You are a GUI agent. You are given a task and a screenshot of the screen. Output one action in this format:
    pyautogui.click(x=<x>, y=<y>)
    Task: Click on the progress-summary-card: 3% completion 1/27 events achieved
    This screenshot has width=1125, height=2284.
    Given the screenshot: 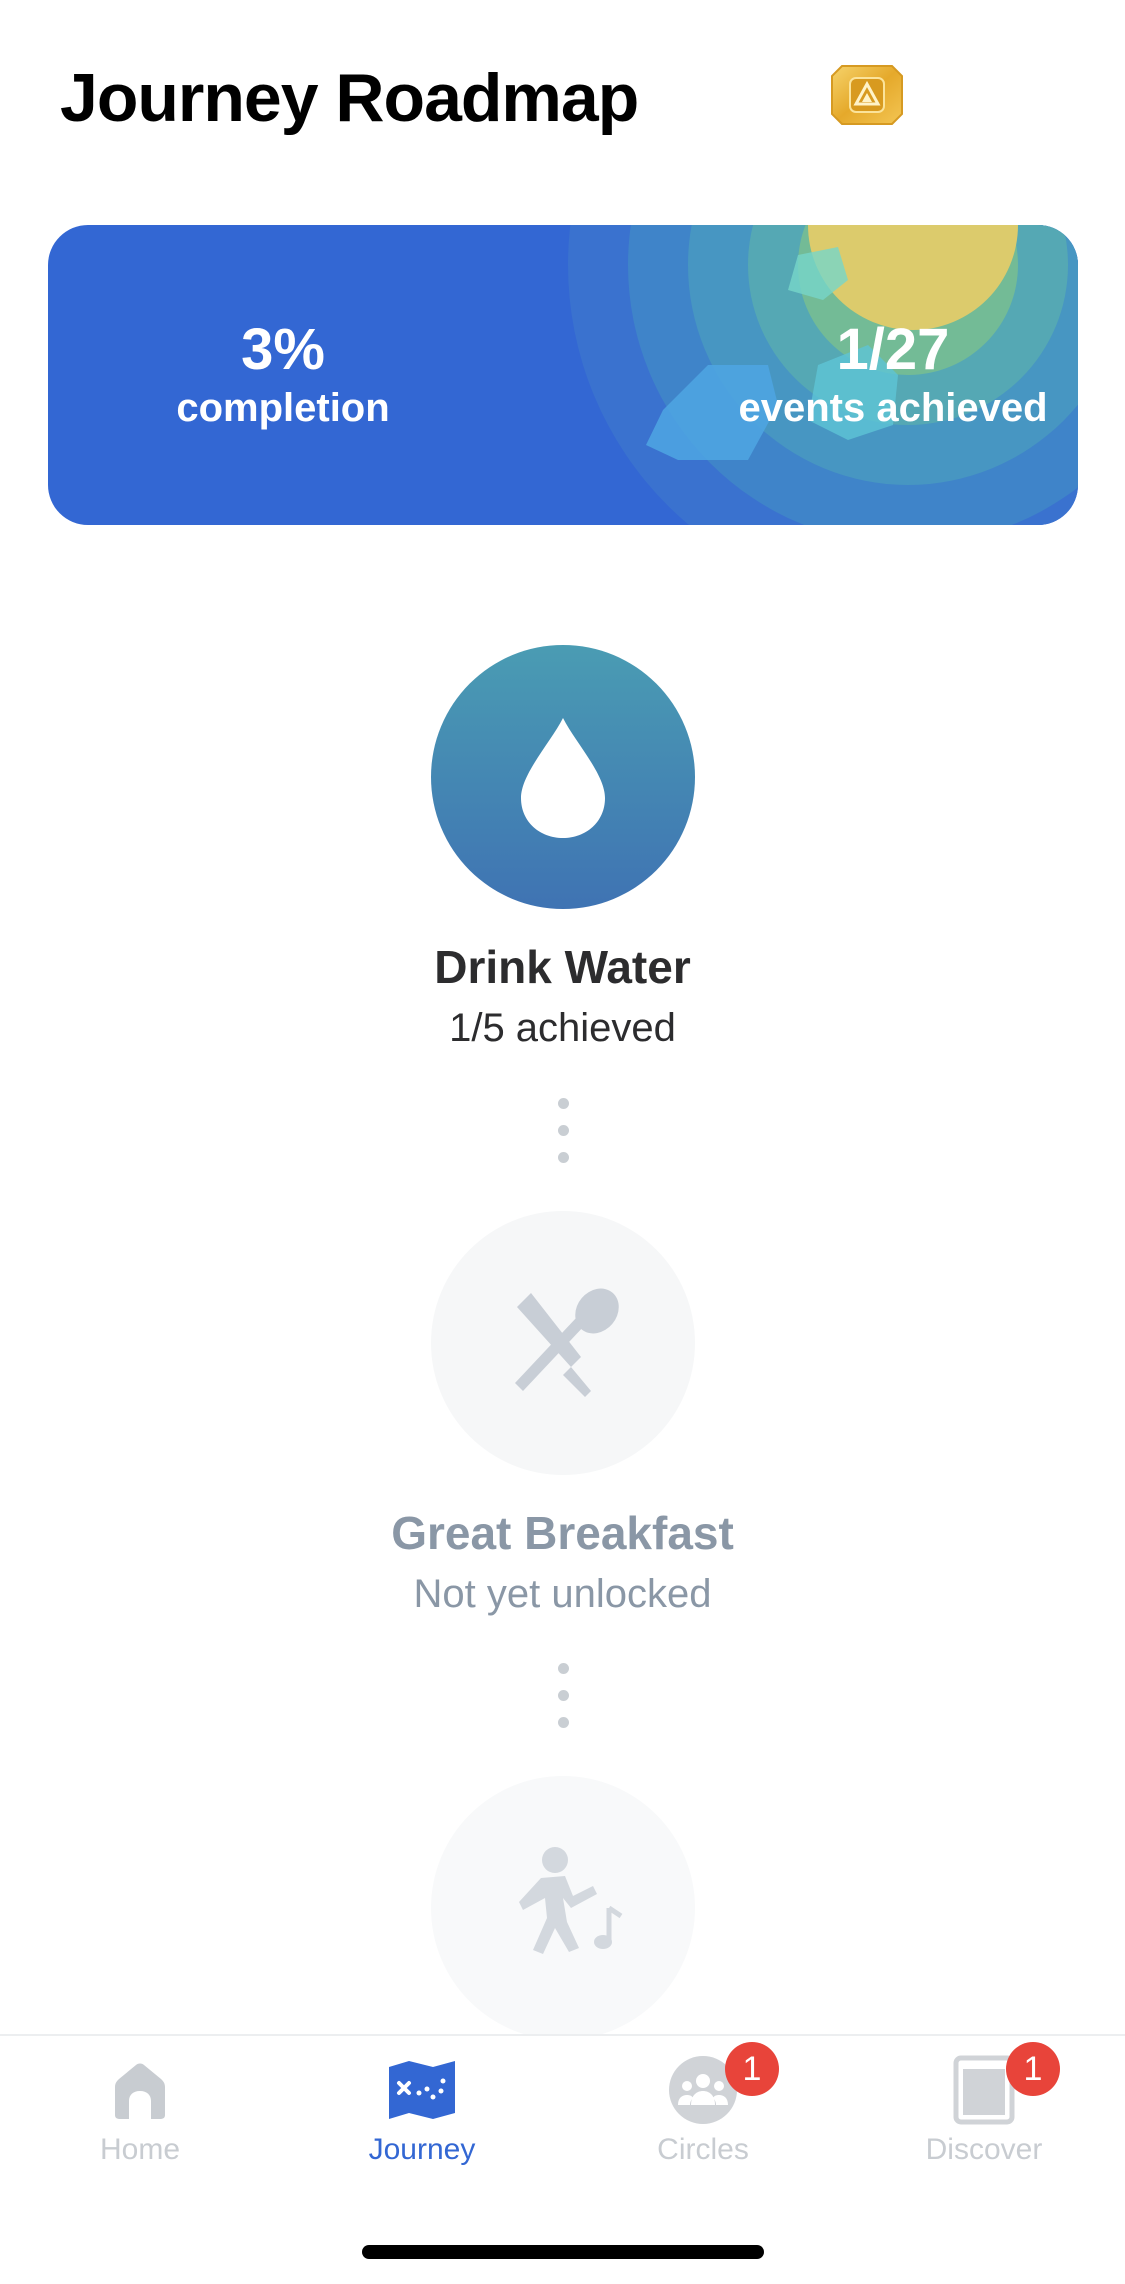 What is the action you would take?
    pyautogui.click(x=563, y=375)
    